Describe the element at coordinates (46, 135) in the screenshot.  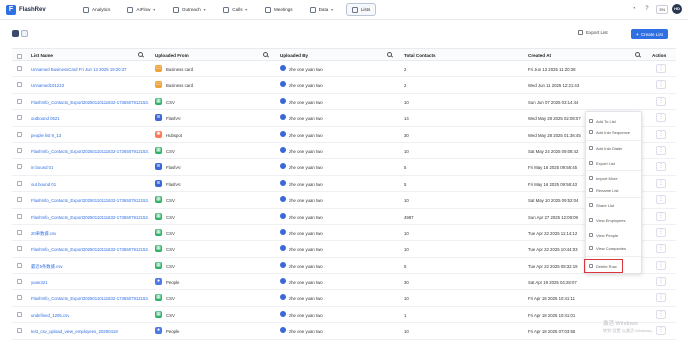
I see `list-name-link: people list 9_13` at that location.